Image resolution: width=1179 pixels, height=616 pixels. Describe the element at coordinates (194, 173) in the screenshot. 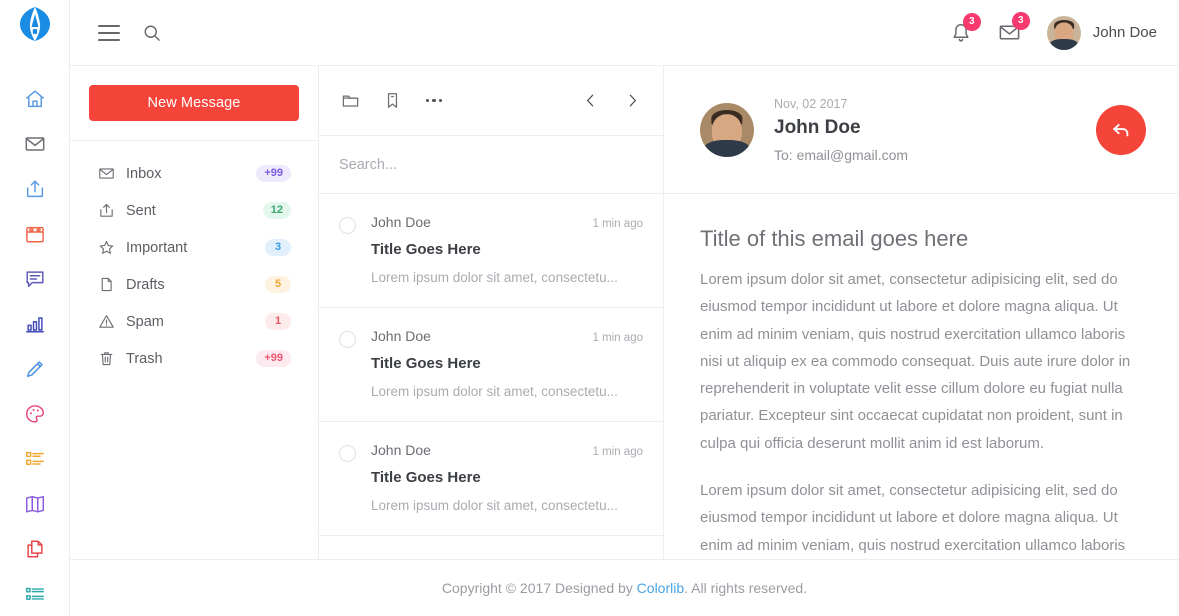

I see `folder-item-inbox: Inbox +99` at that location.